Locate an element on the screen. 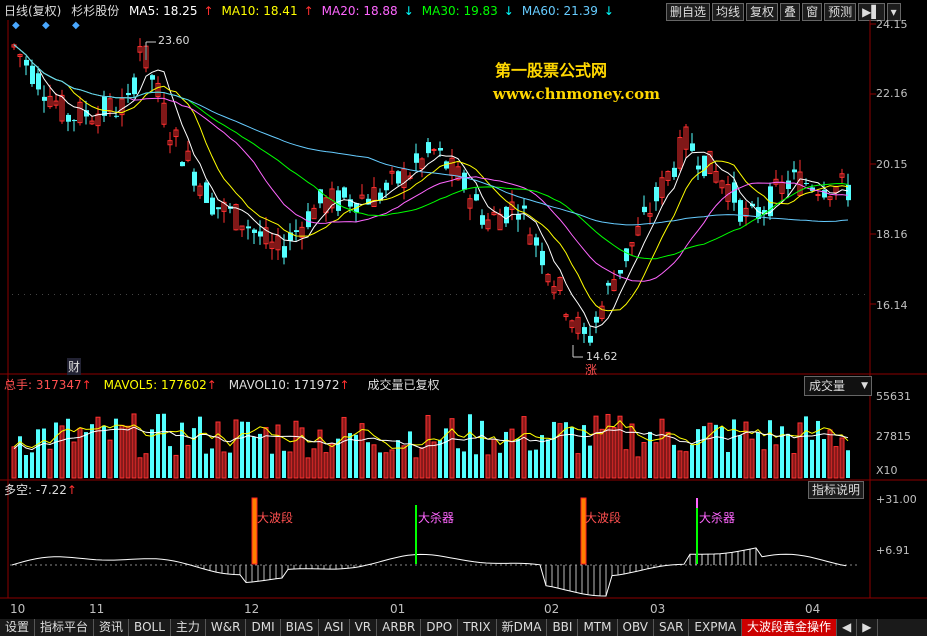 This screenshot has height=636, width=927. tab-sar: SAR is located at coordinates (672, 627).